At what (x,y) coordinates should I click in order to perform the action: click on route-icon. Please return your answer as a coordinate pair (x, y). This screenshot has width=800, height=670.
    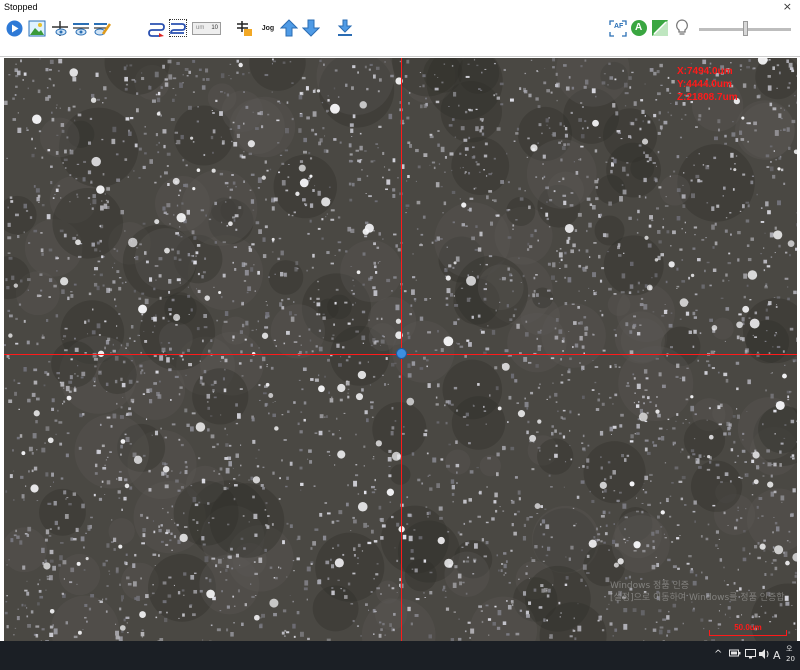
    Looking at the image, I should click on (156, 29).